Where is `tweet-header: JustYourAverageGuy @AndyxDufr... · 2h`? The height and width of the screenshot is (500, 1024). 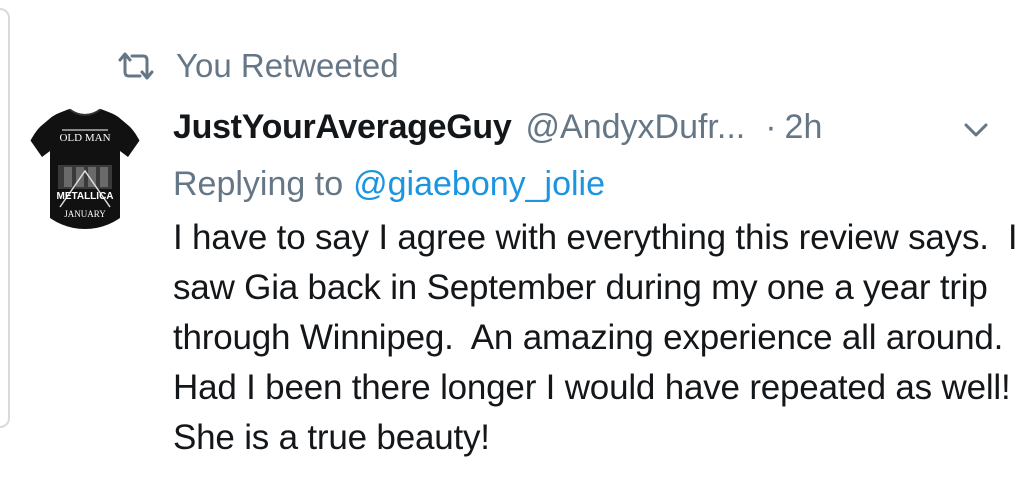 tweet-header: JustYourAverageGuy @AndyxDufr... · 2h is located at coordinates (497, 127).